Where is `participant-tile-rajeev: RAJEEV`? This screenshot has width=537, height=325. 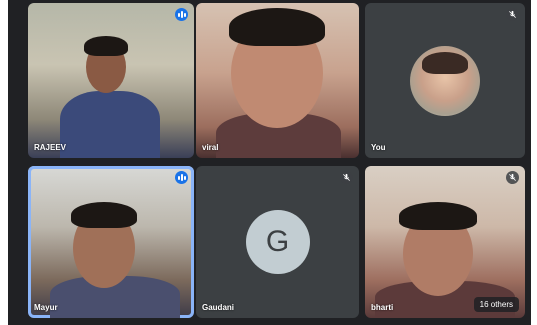
participant-tile-rajeev: RAJEEV is located at coordinates (111, 80).